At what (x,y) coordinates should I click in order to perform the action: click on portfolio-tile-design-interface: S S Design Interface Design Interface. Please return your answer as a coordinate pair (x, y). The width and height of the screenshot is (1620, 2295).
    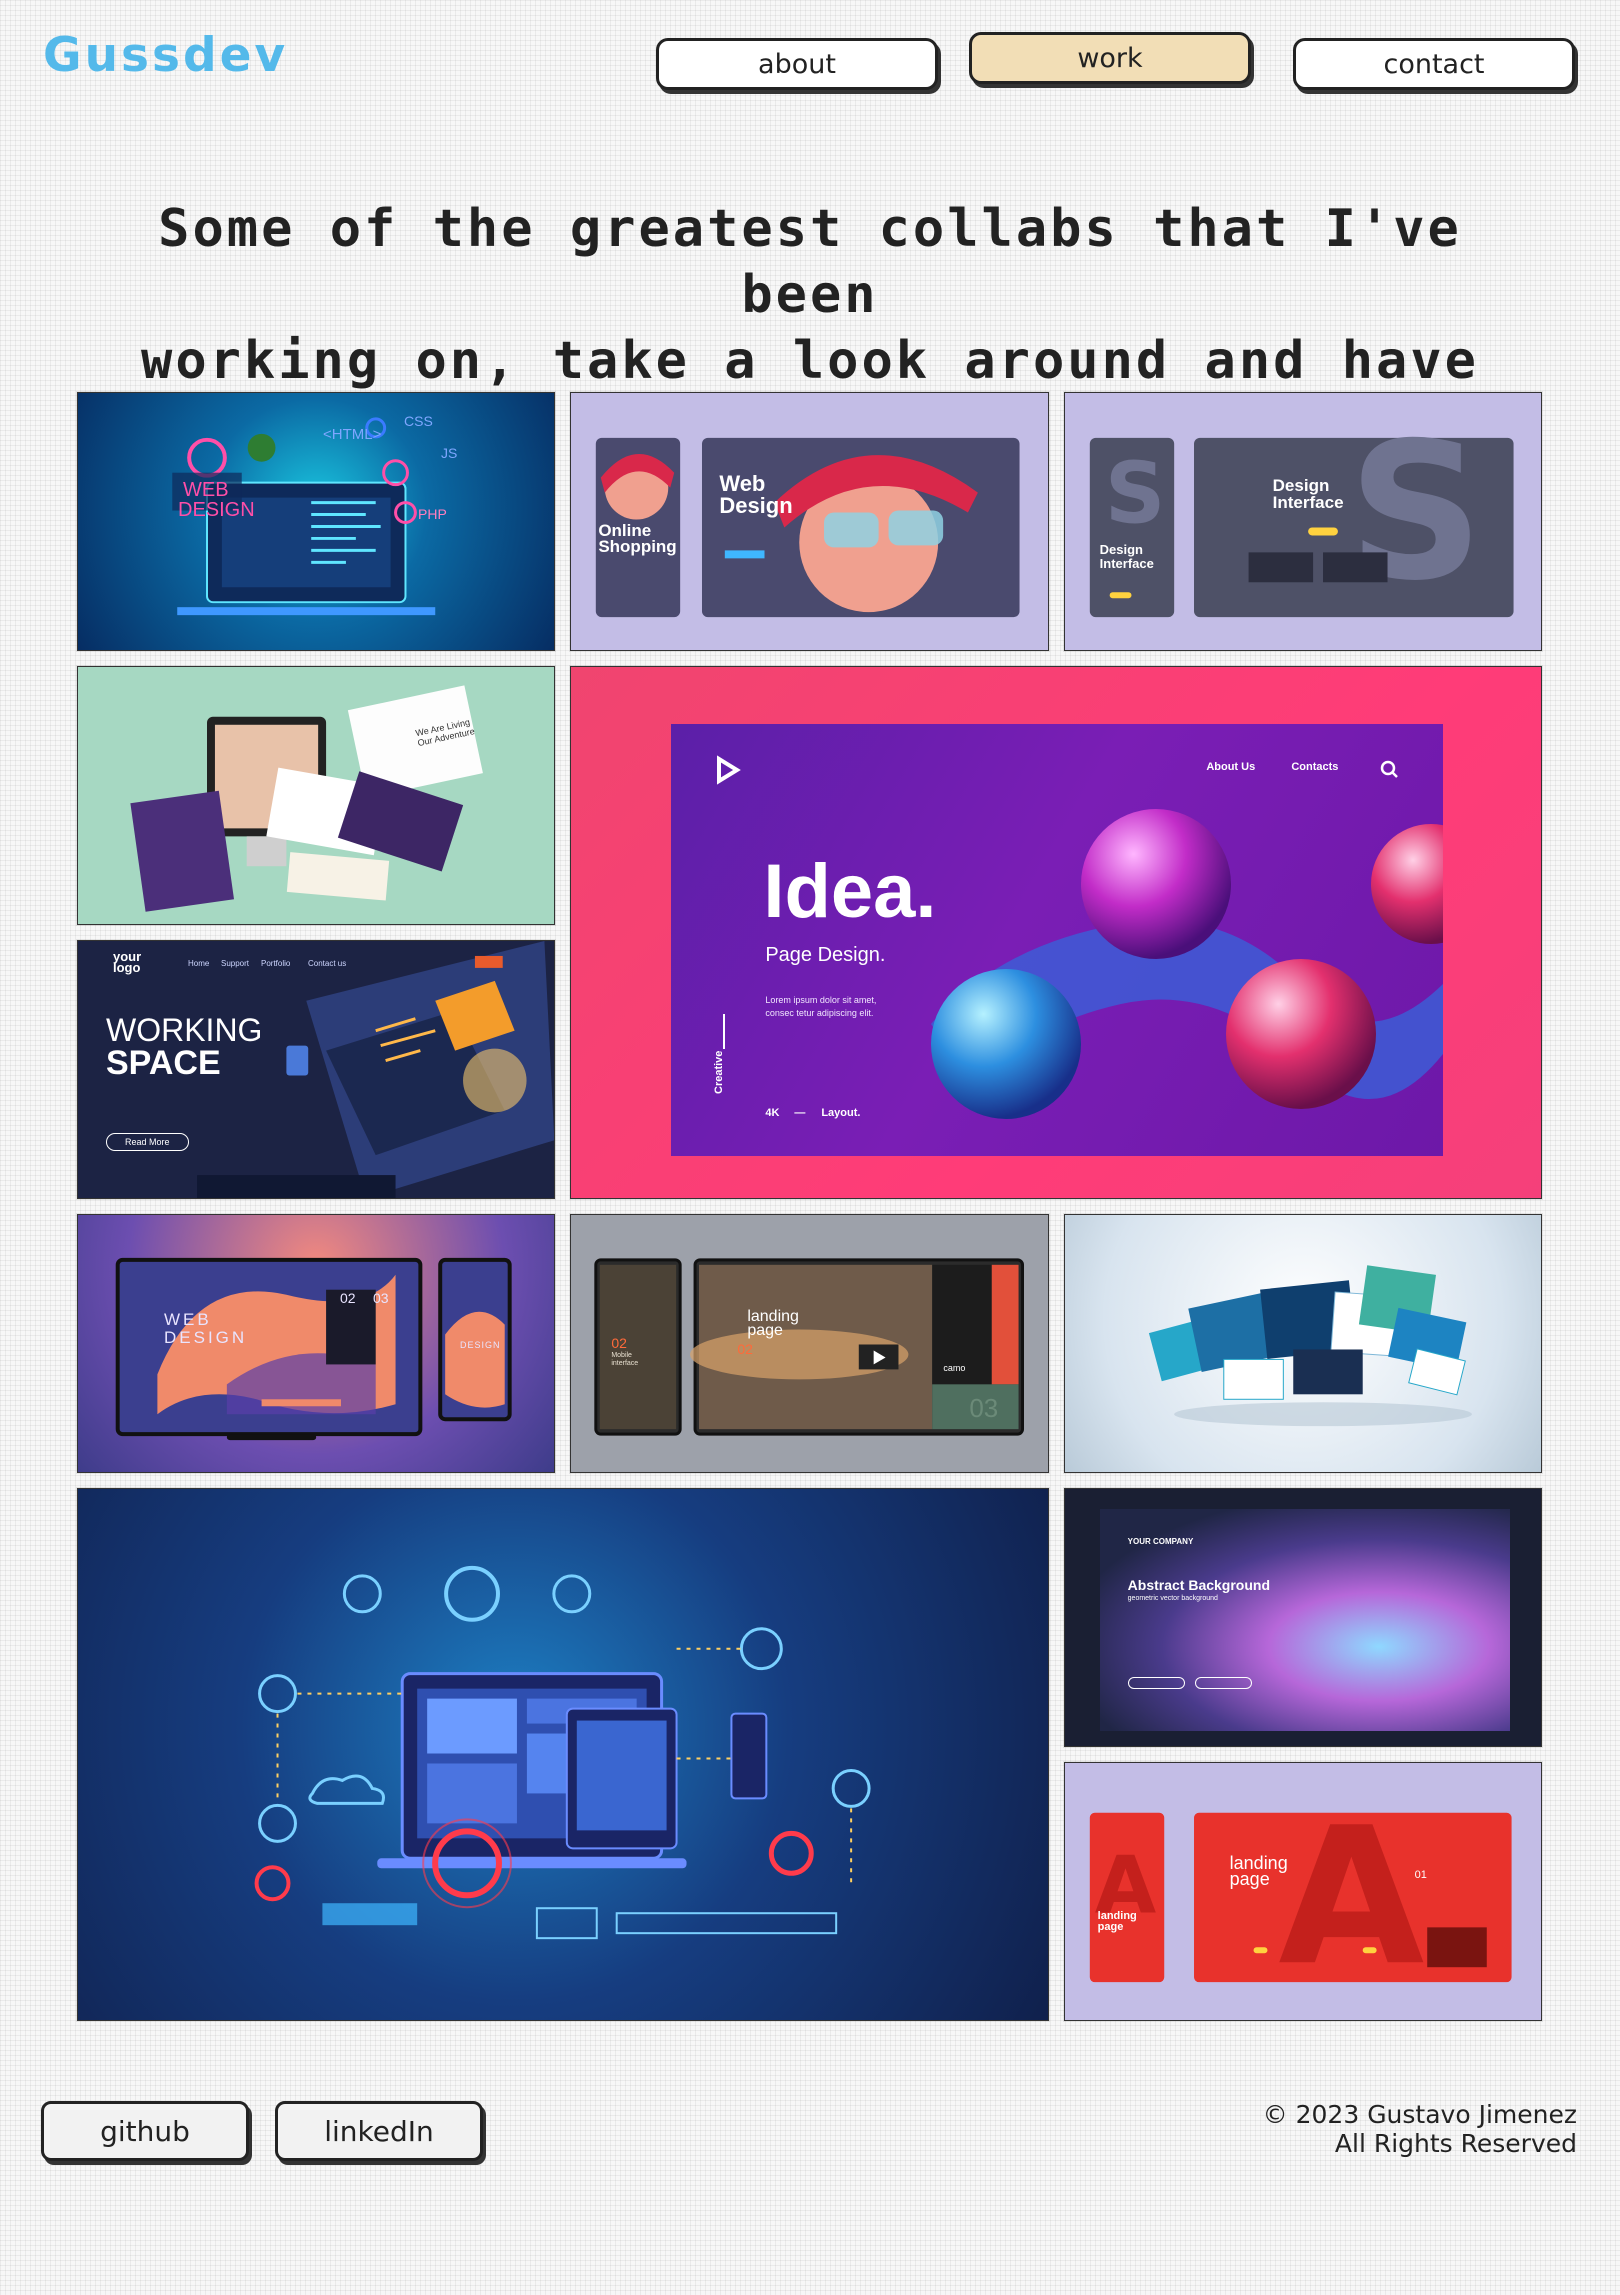
    Looking at the image, I should click on (1302, 521).